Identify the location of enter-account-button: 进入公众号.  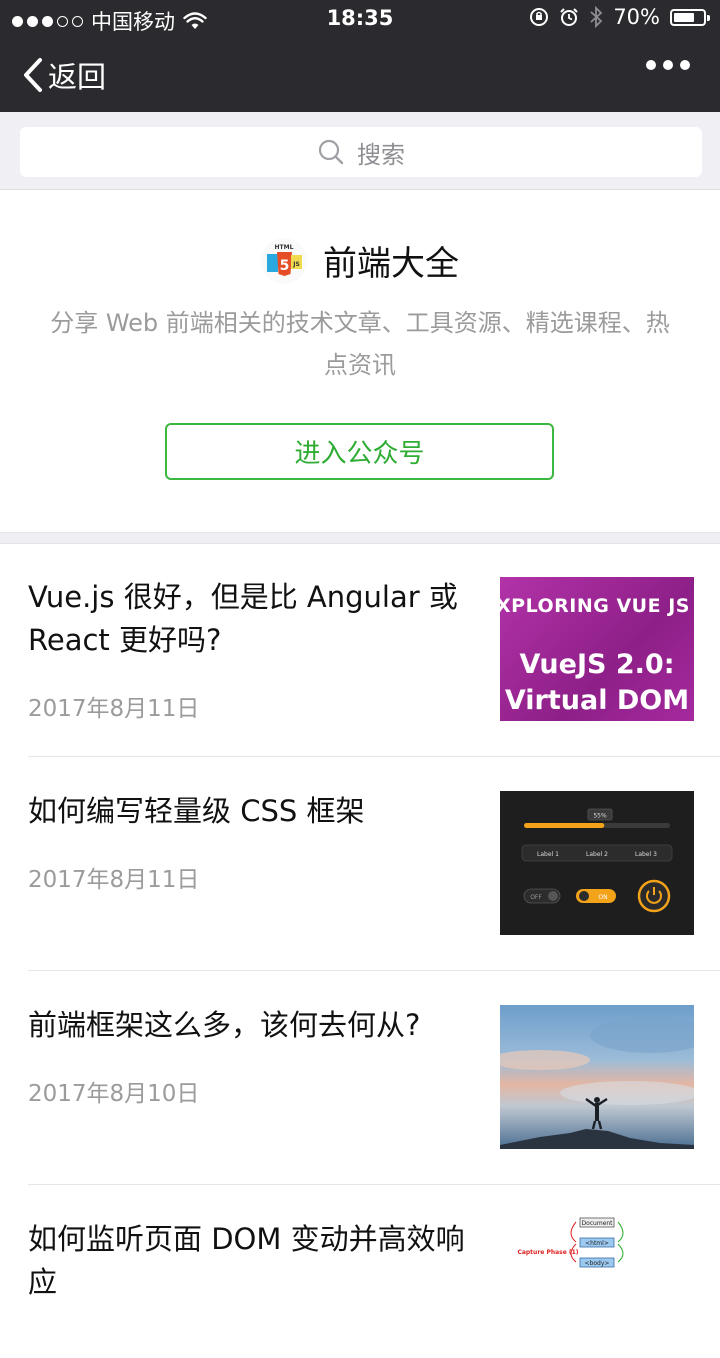
(359, 451).